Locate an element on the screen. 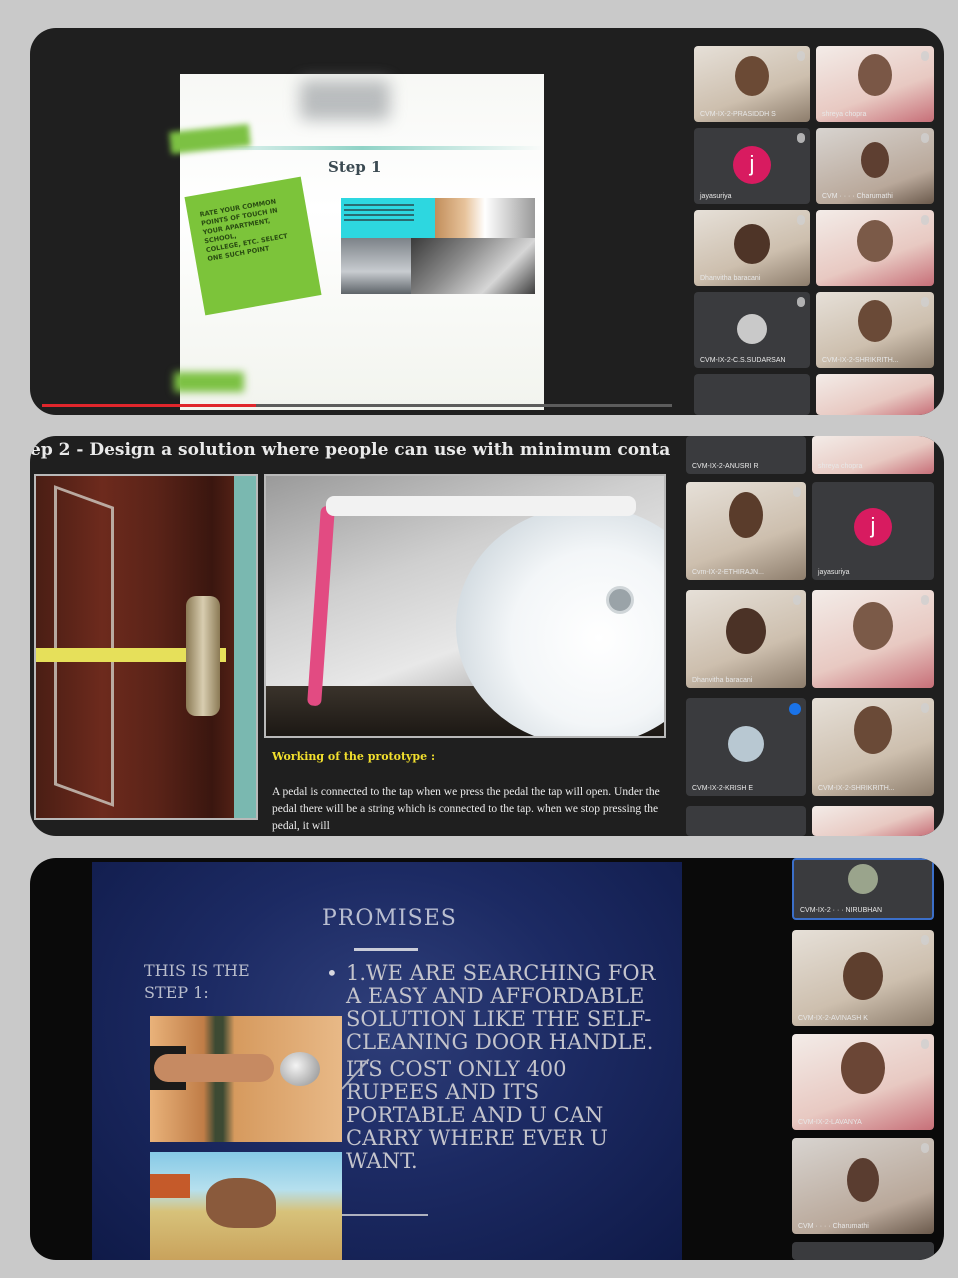 Image resolution: width=958 pixels, height=1278 pixels. participant-tile: CVM-IX-2-PRASIDDH S is located at coordinates (752, 84).